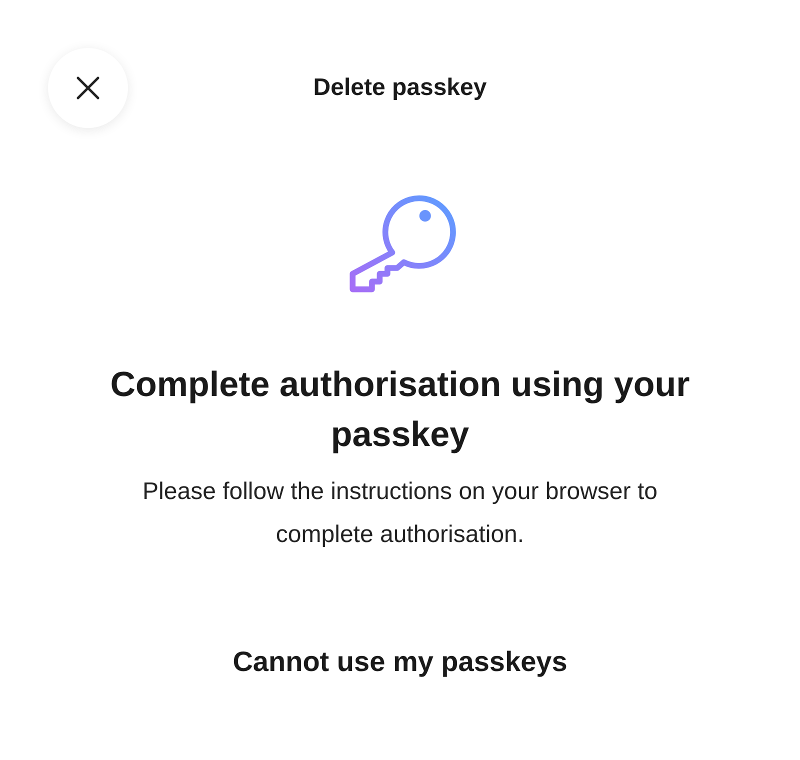 The image size is (800, 760). I want to click on instruction-text: Please follow the instructions on your browser to complete authorisation., so click(400, 513).